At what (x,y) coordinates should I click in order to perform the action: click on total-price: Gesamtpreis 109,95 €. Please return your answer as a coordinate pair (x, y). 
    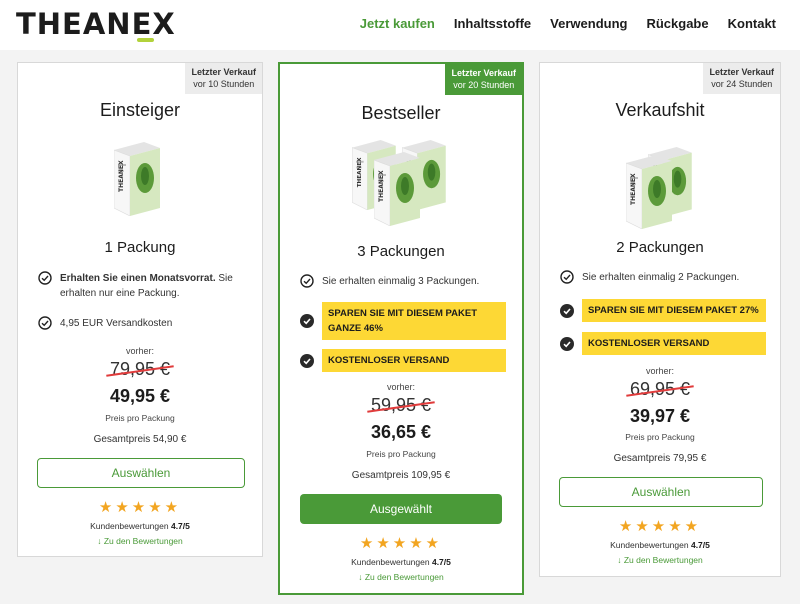
    Looking at the image, I should click on (401, 475).